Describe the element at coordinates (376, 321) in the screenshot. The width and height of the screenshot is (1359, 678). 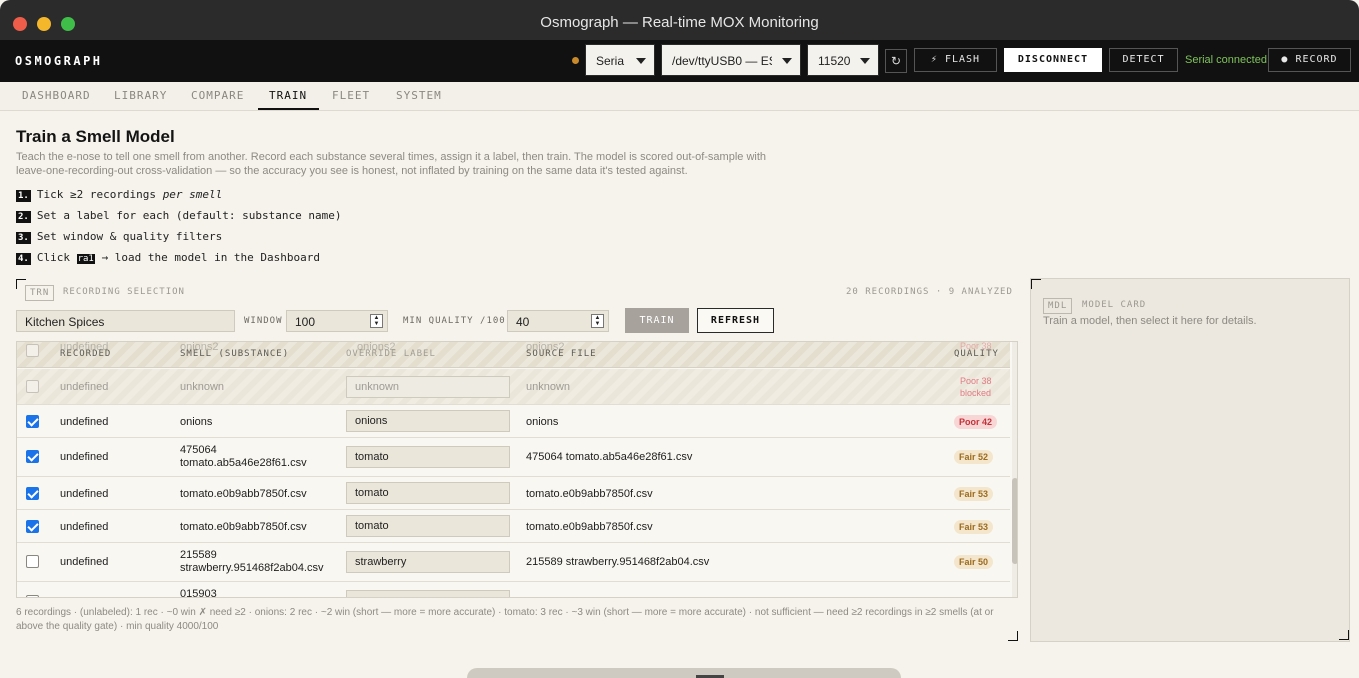
I see `window-stepper-icon: ▲ ▼` at that location.